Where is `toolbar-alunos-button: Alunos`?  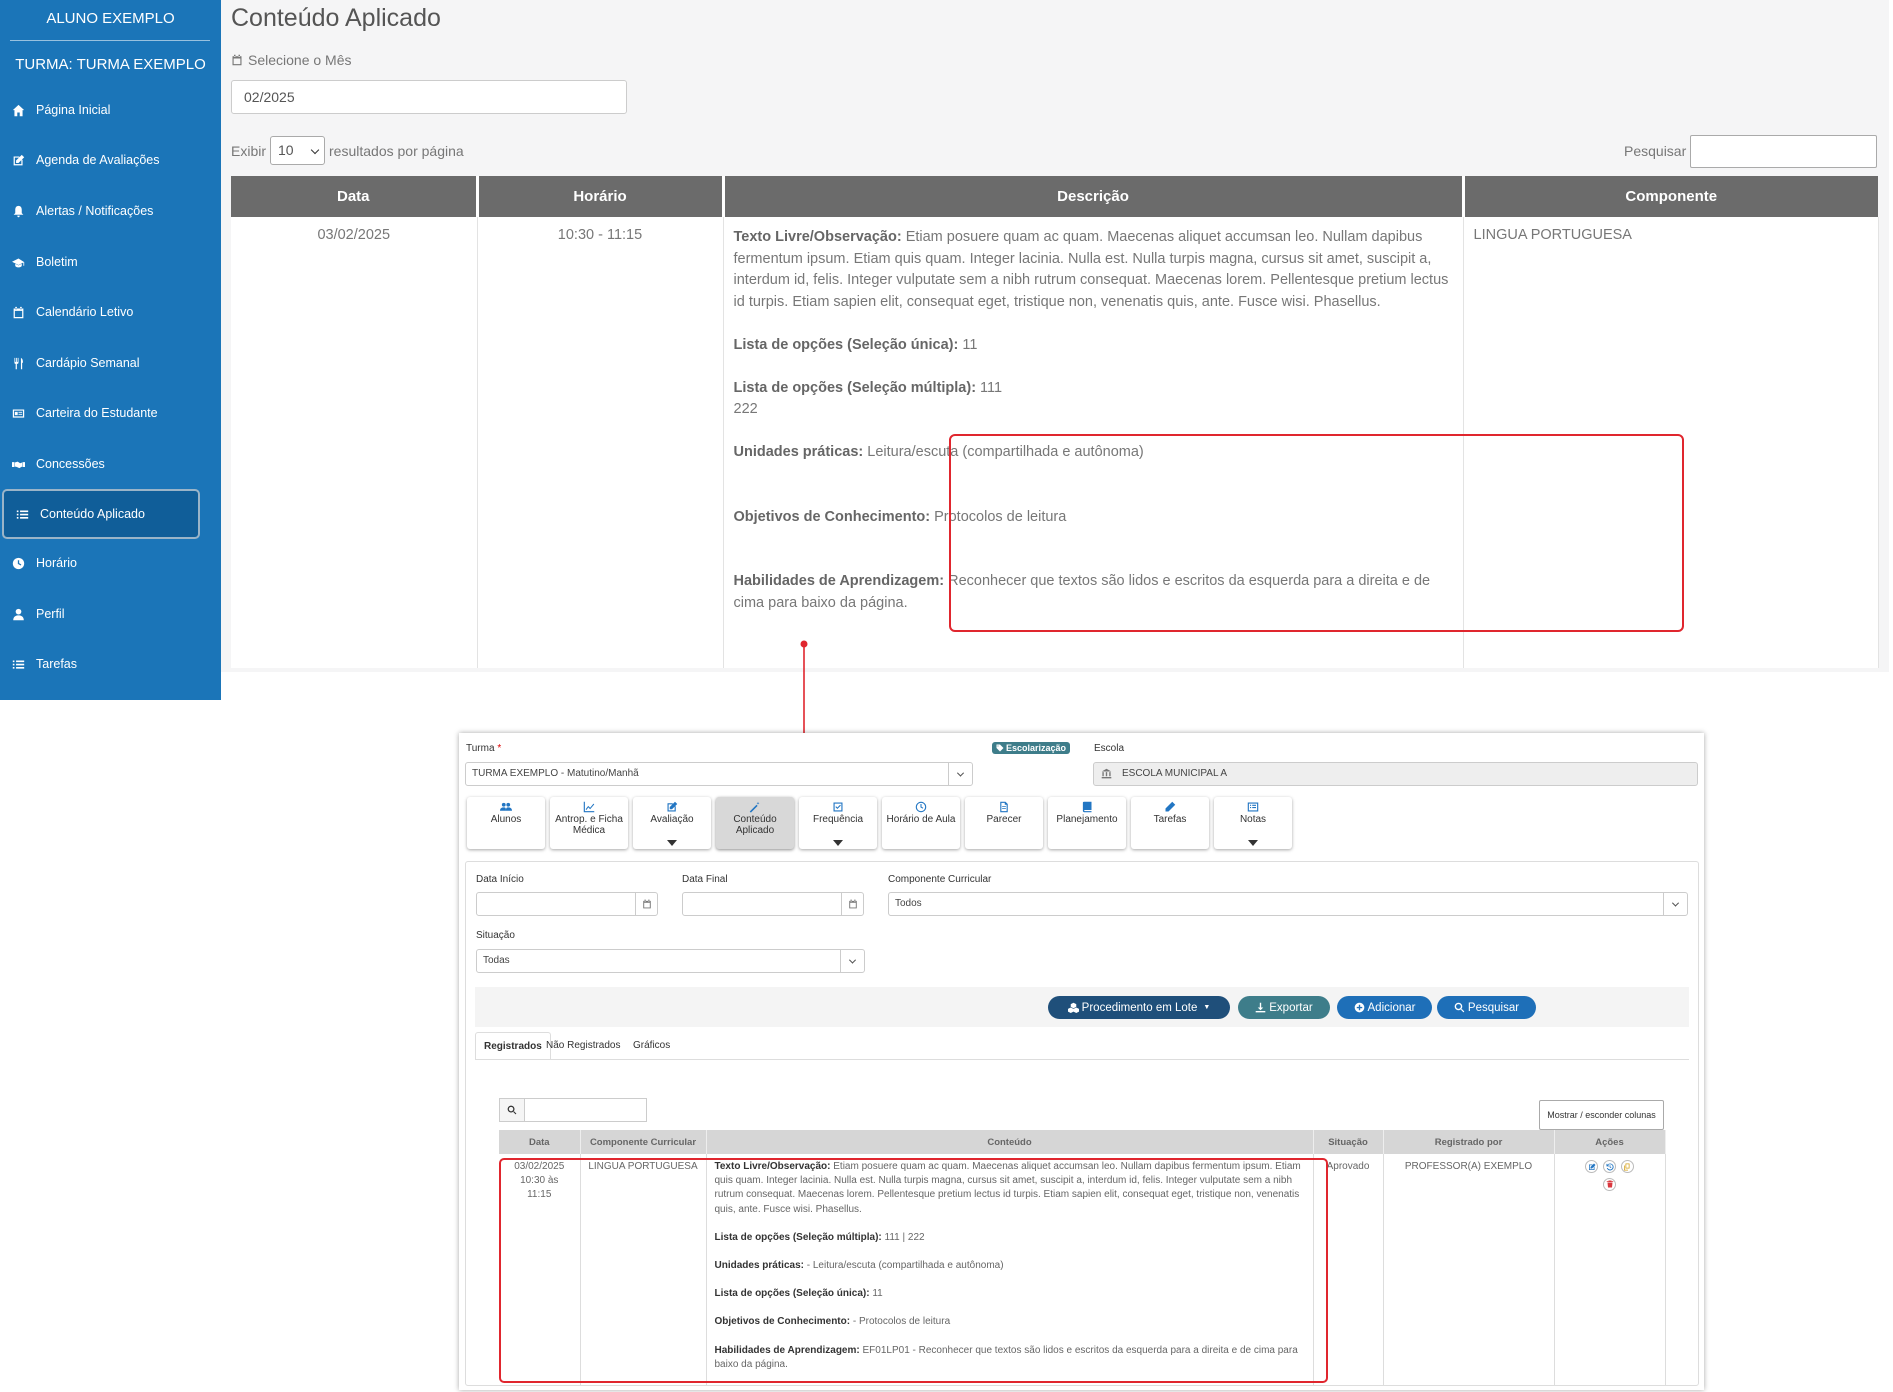
toolbar-alunos-button: Alunos is located at coordinates (506, 823).